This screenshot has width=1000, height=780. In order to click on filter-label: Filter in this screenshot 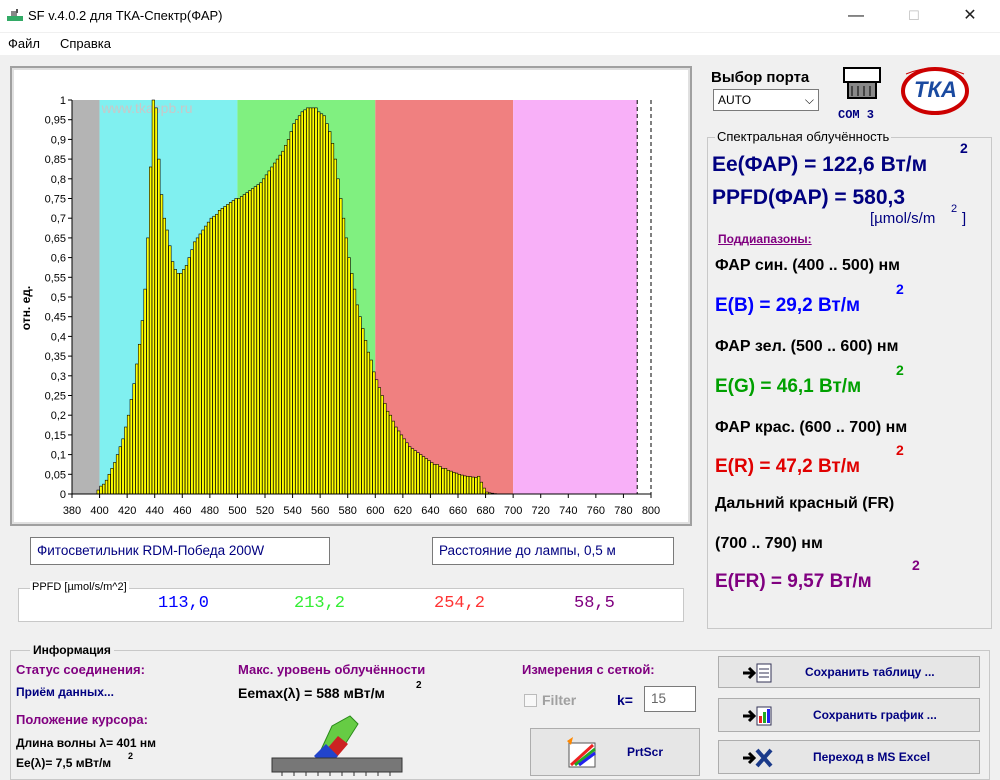, I will do `click(559, 700)`.